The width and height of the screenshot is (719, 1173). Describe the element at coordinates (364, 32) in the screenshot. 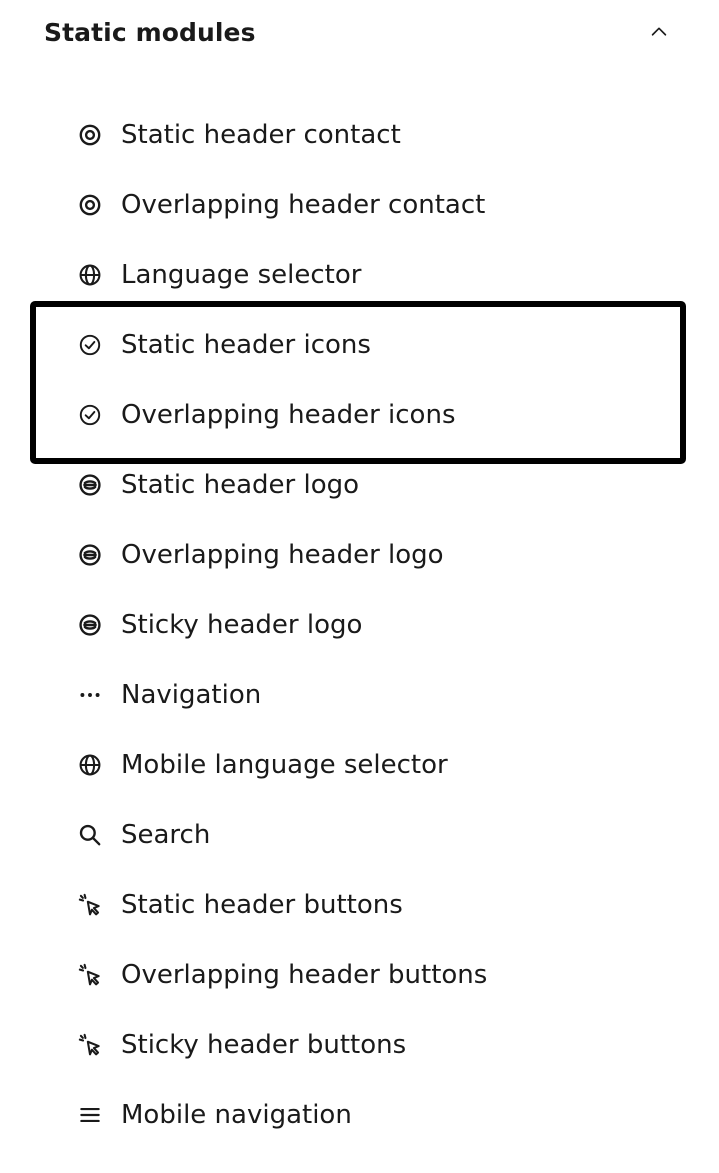

I see `section-header-static-modules: Static modules` at that location.